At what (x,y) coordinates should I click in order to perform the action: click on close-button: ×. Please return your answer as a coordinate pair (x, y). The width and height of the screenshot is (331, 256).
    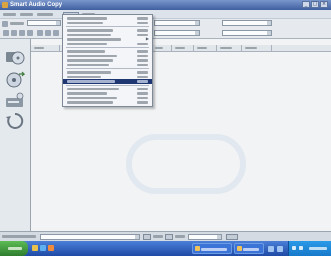
    Looking at the image, I should click on (324, 4).